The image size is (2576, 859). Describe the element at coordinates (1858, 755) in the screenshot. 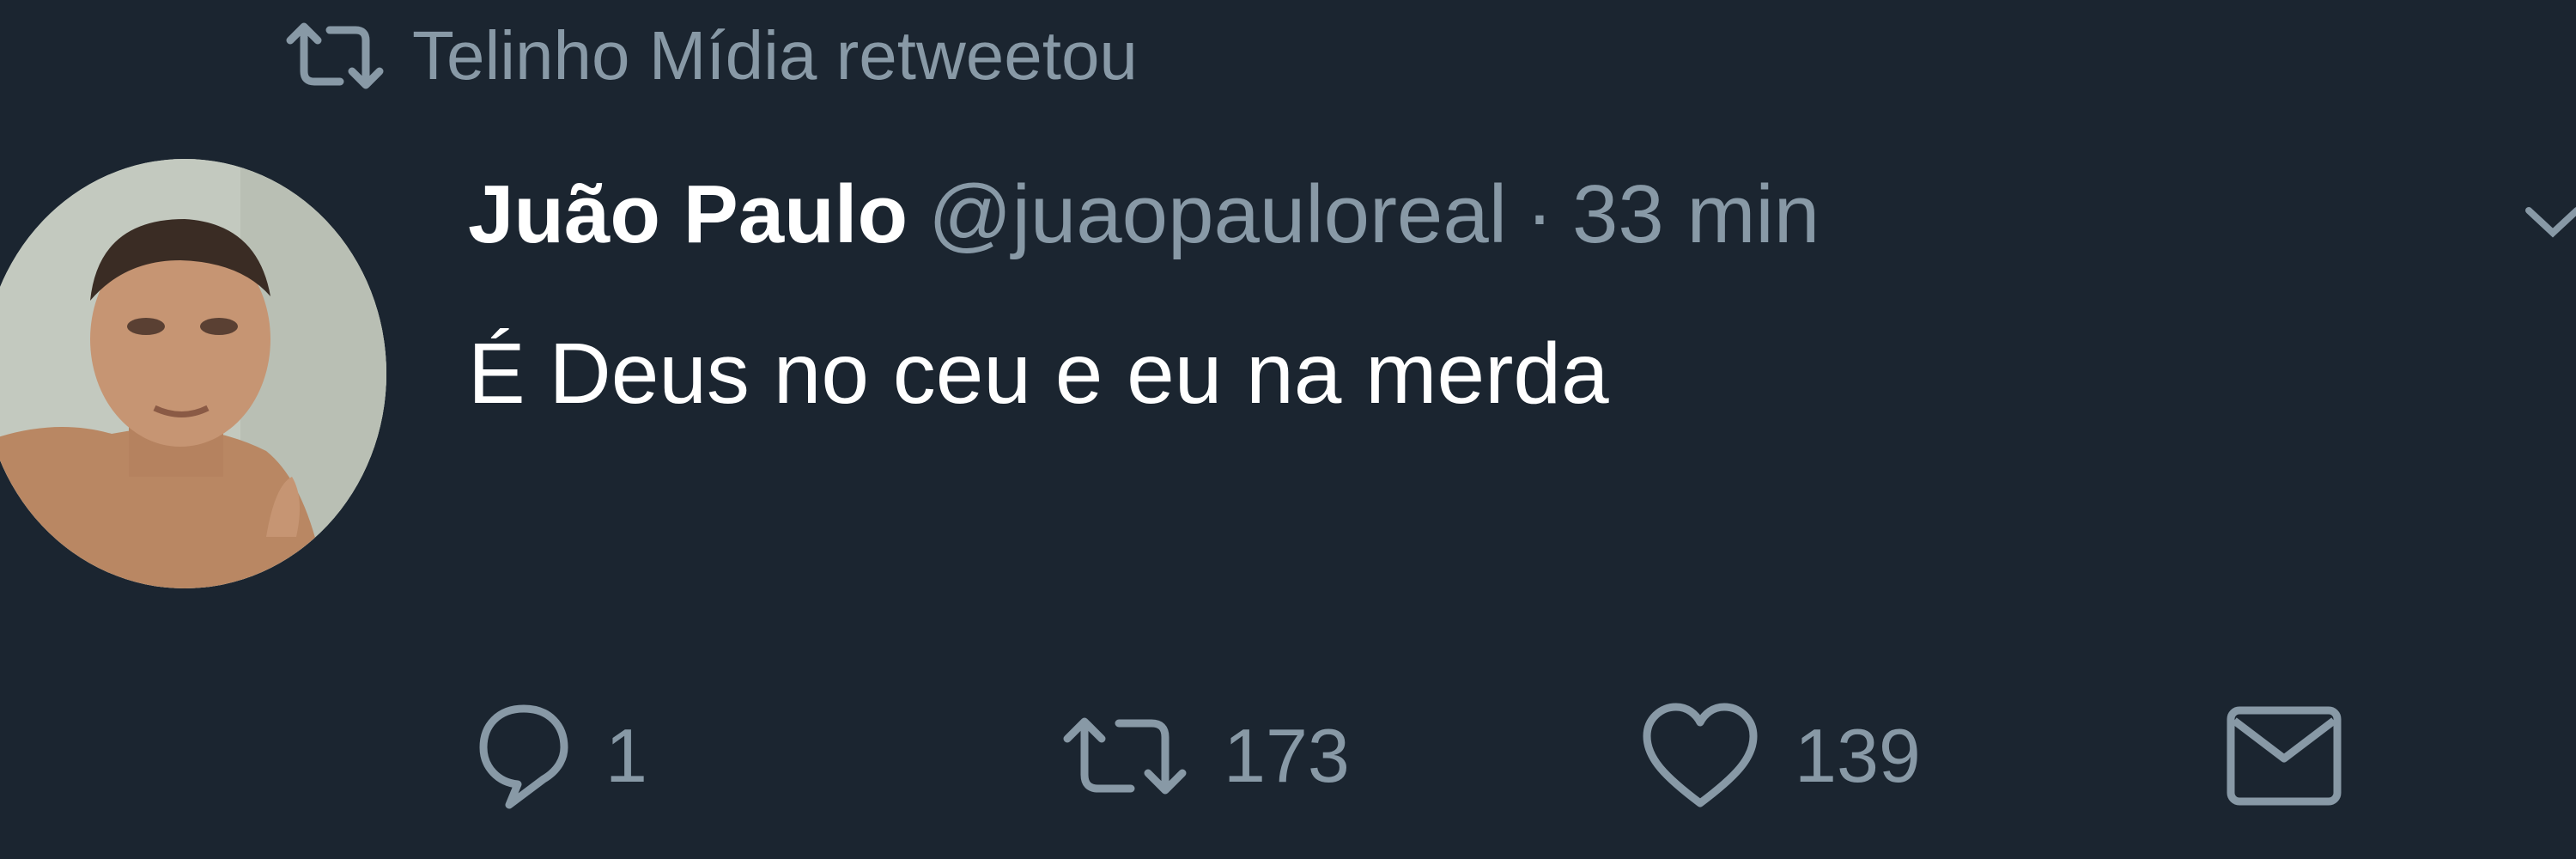

I see `like-count: 139` at that location.